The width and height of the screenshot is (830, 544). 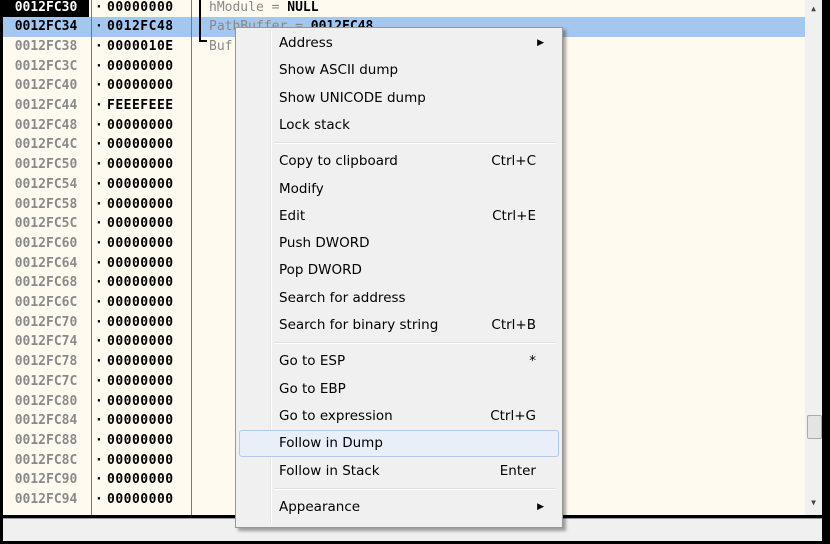 I want to click on menu-item-address: Address ▶, so click(x=399, y=43).